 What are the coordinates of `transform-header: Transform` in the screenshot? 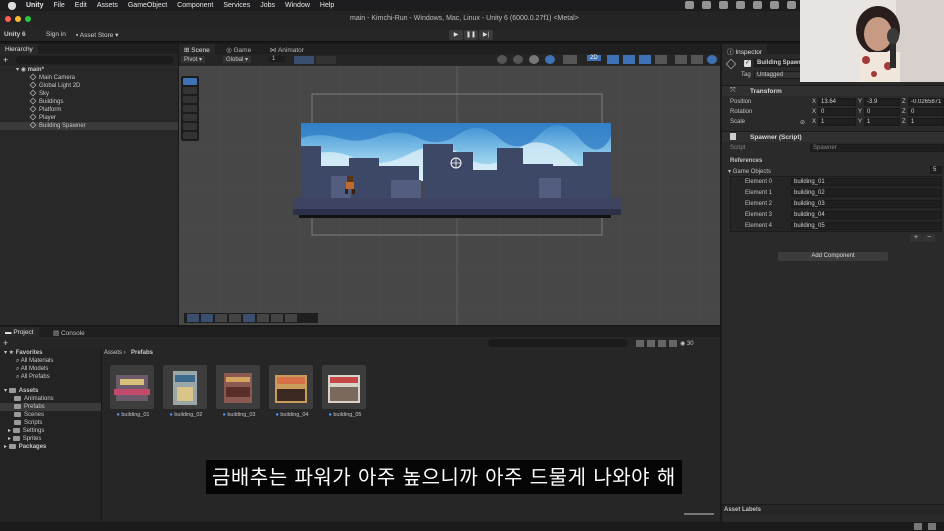 It's located at (833, 90).